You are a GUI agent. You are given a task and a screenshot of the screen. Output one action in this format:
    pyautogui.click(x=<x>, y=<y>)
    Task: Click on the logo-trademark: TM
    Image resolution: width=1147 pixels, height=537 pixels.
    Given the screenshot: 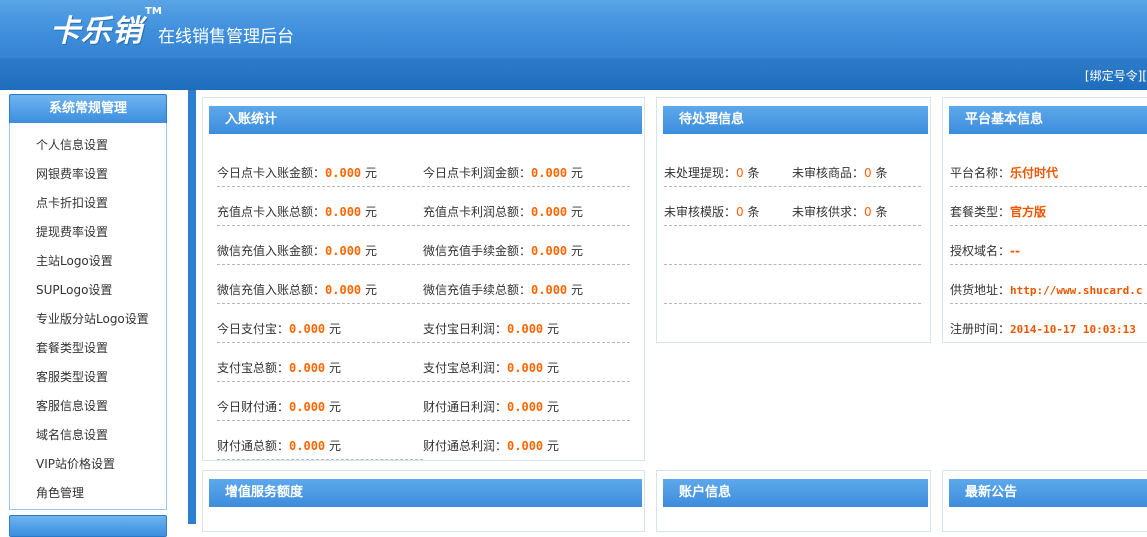 What is the action you would take?
    pyautogui.click(x=153, y=11)
    